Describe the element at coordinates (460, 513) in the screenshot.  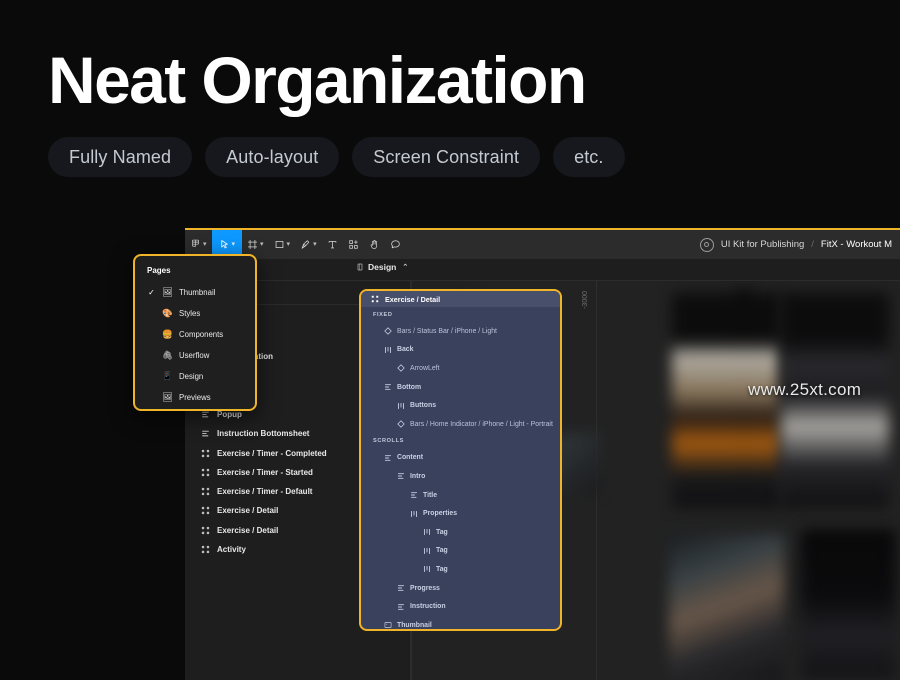
I see `selected-layer-row: Properties` at that location.